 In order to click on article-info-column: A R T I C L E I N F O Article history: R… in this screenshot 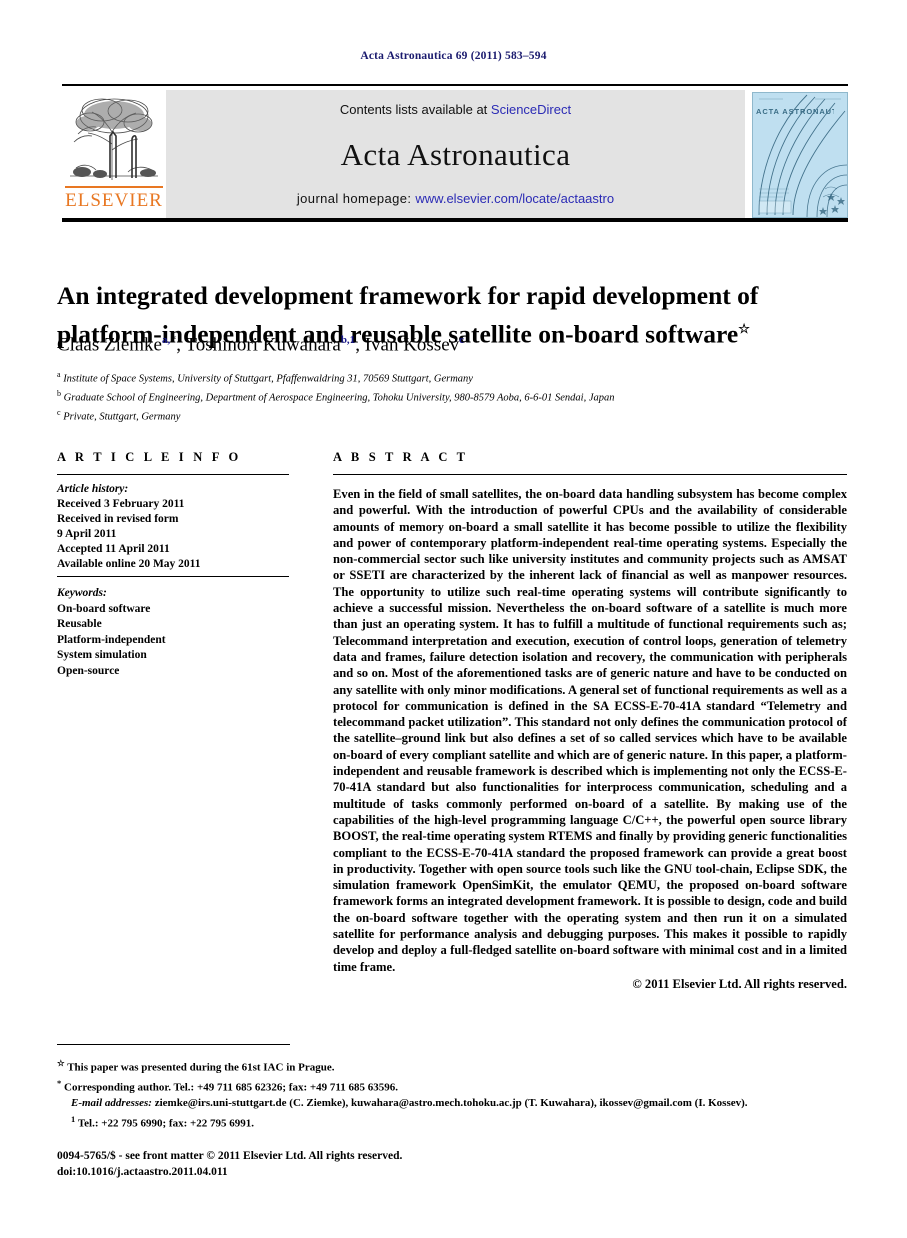, I will do `click(173, 564)`.